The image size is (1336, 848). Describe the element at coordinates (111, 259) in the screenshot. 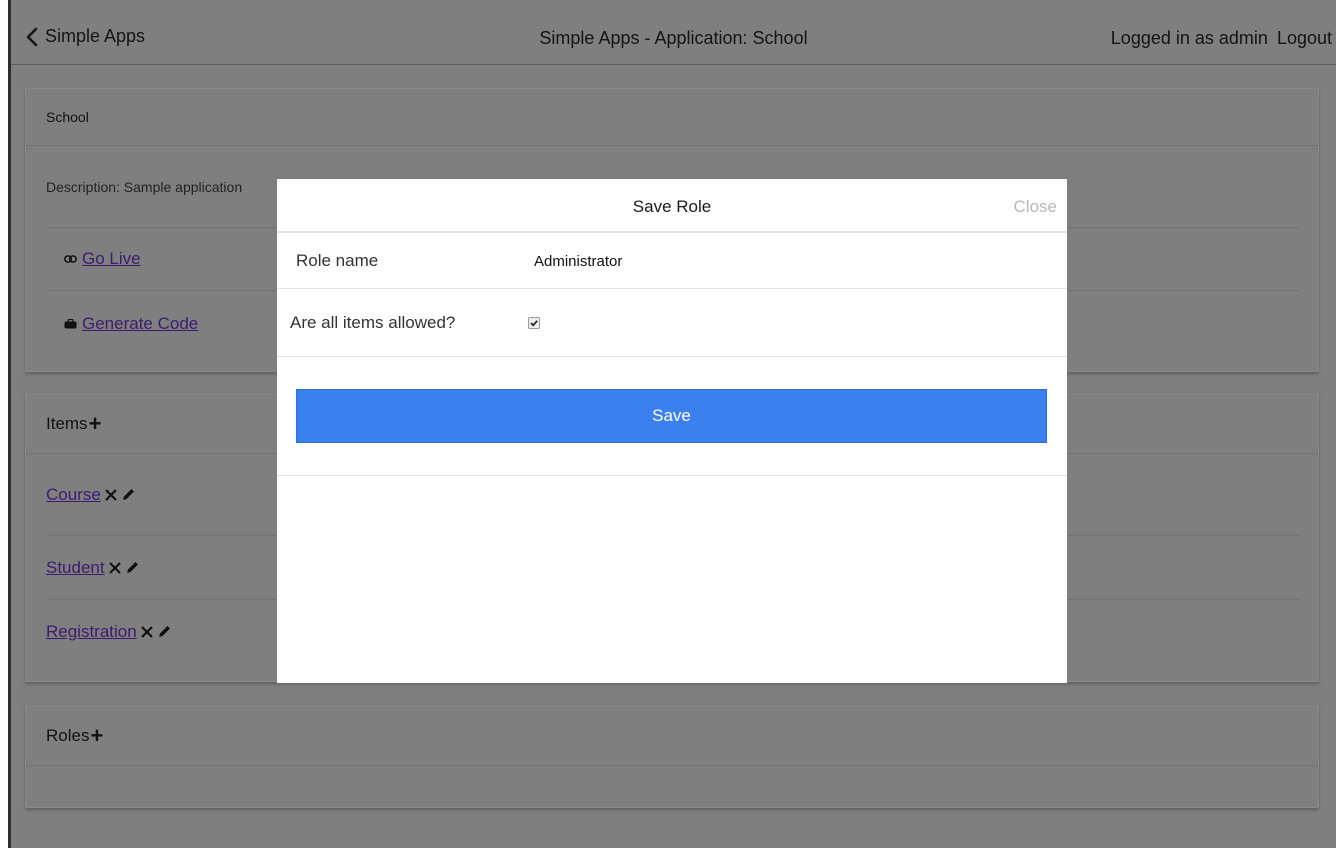

I see `go-live-link: Go Live` at that location.